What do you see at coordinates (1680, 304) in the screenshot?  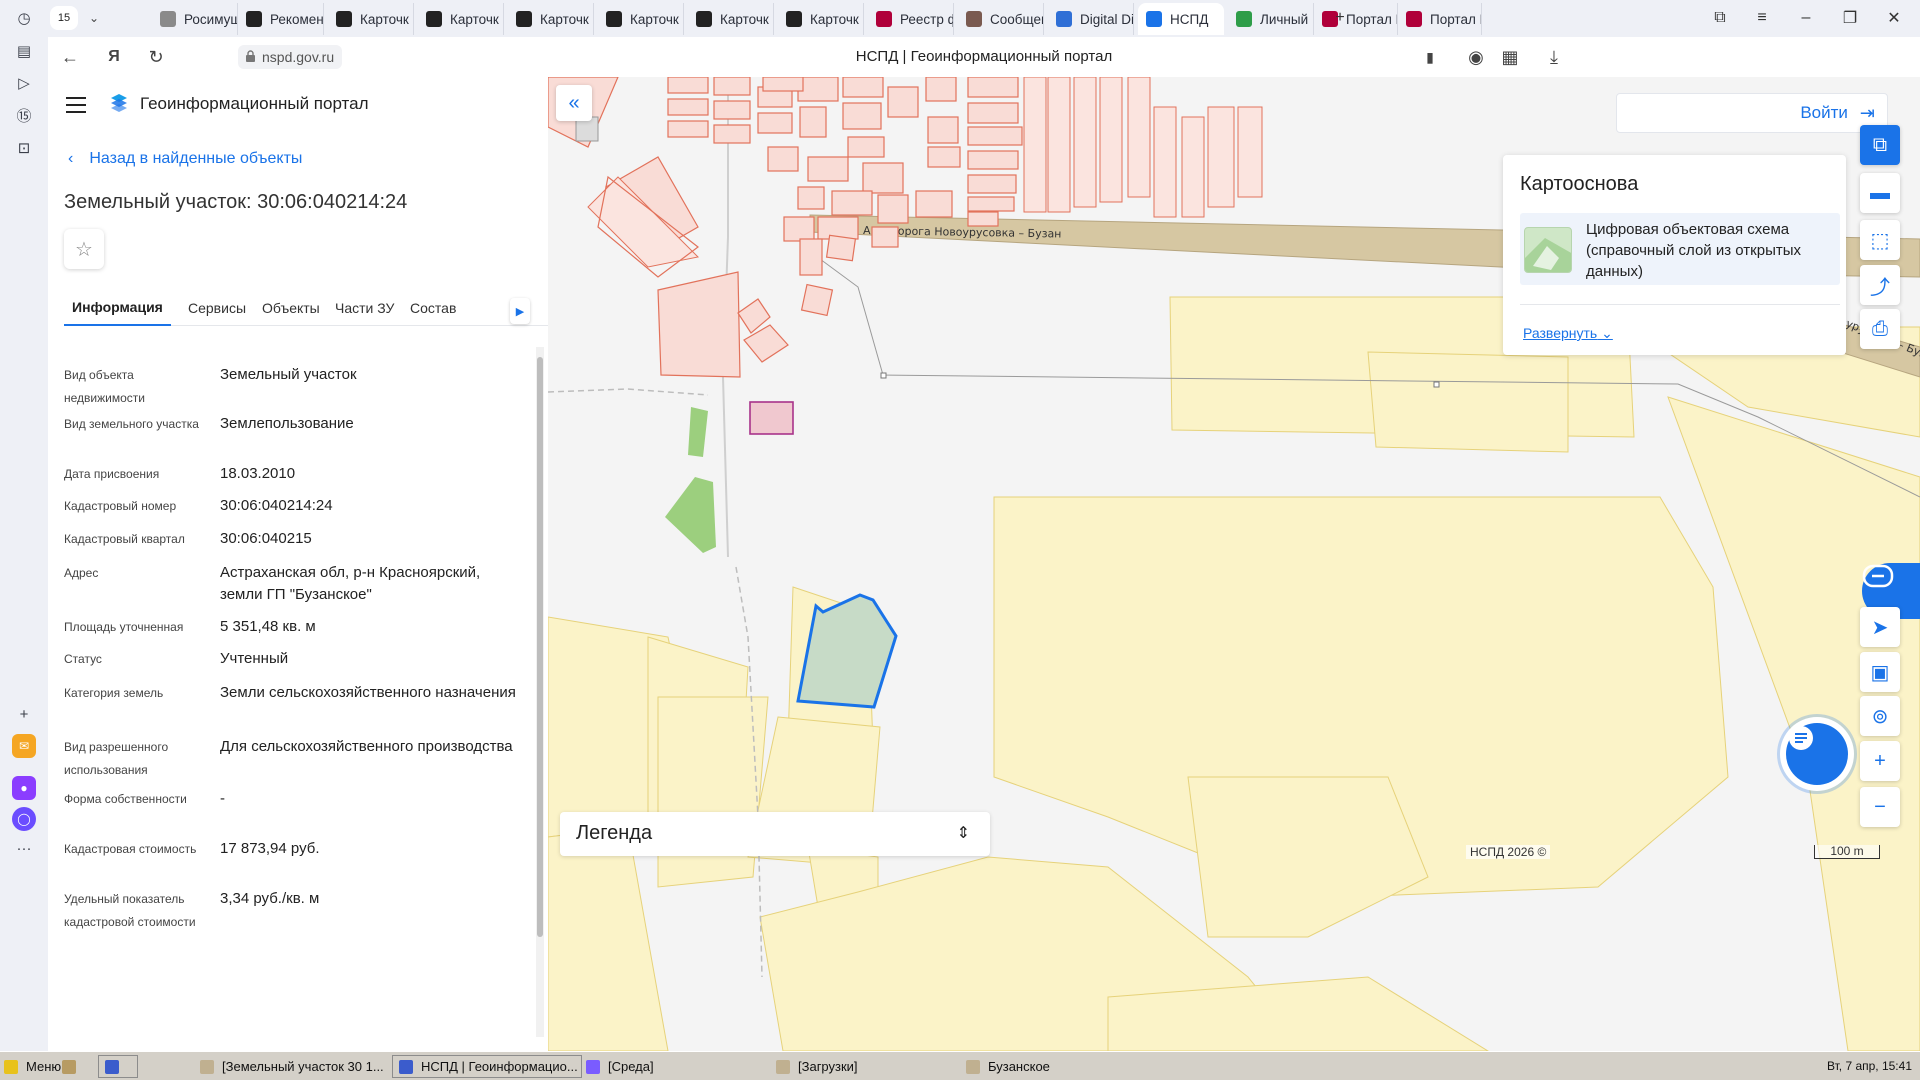 I see `basemap-divider` at bounding box center [1680, 304].